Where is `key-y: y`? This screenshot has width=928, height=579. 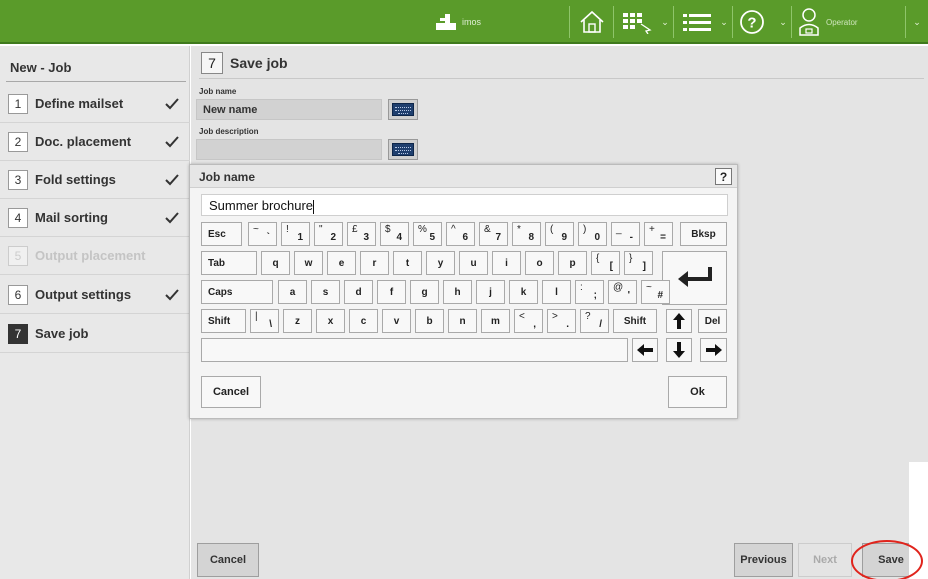
key-y: y is located at coordinates (440, 263).